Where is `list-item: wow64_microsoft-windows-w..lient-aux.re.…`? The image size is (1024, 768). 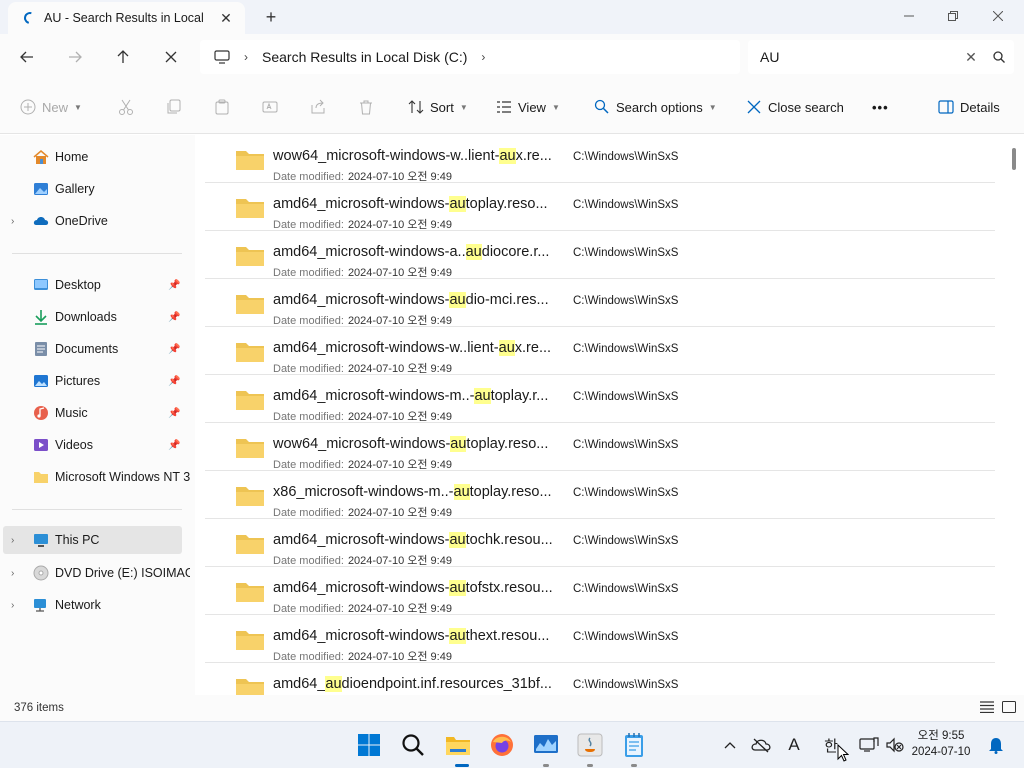
list-item: wow64_microsoft-windows-w..lient-aux.re.… is located at coordinates (600, 159).